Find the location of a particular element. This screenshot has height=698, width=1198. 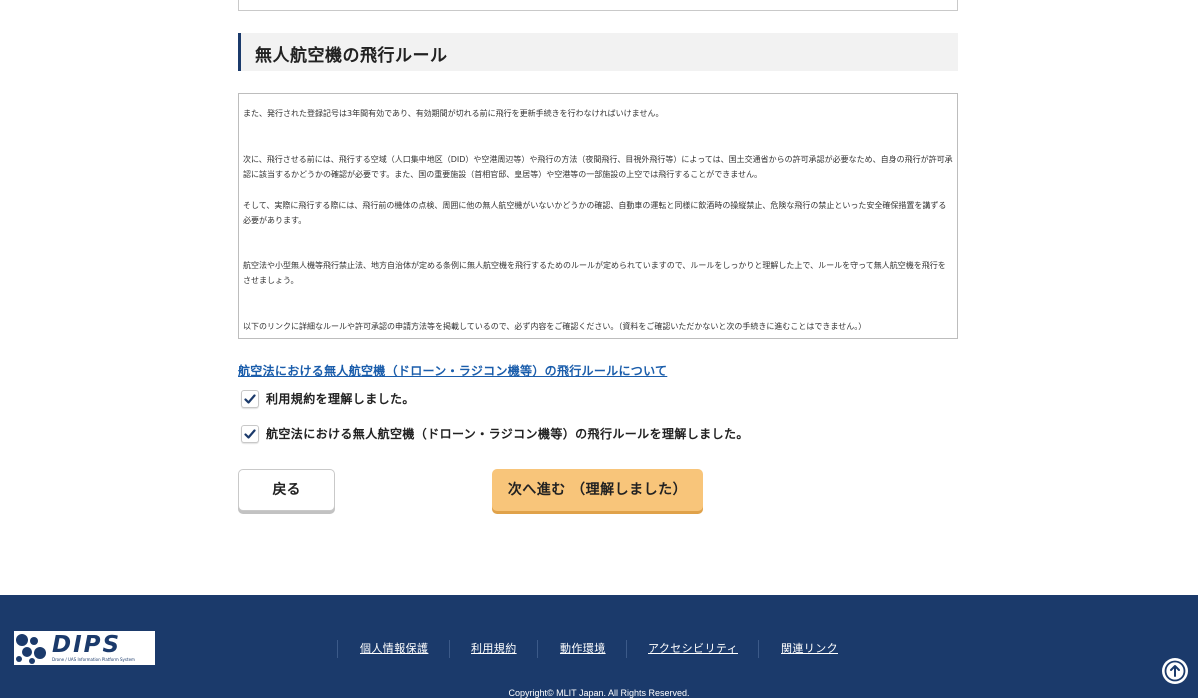

logo-text: DIPS is located at coordinates (87, 645).